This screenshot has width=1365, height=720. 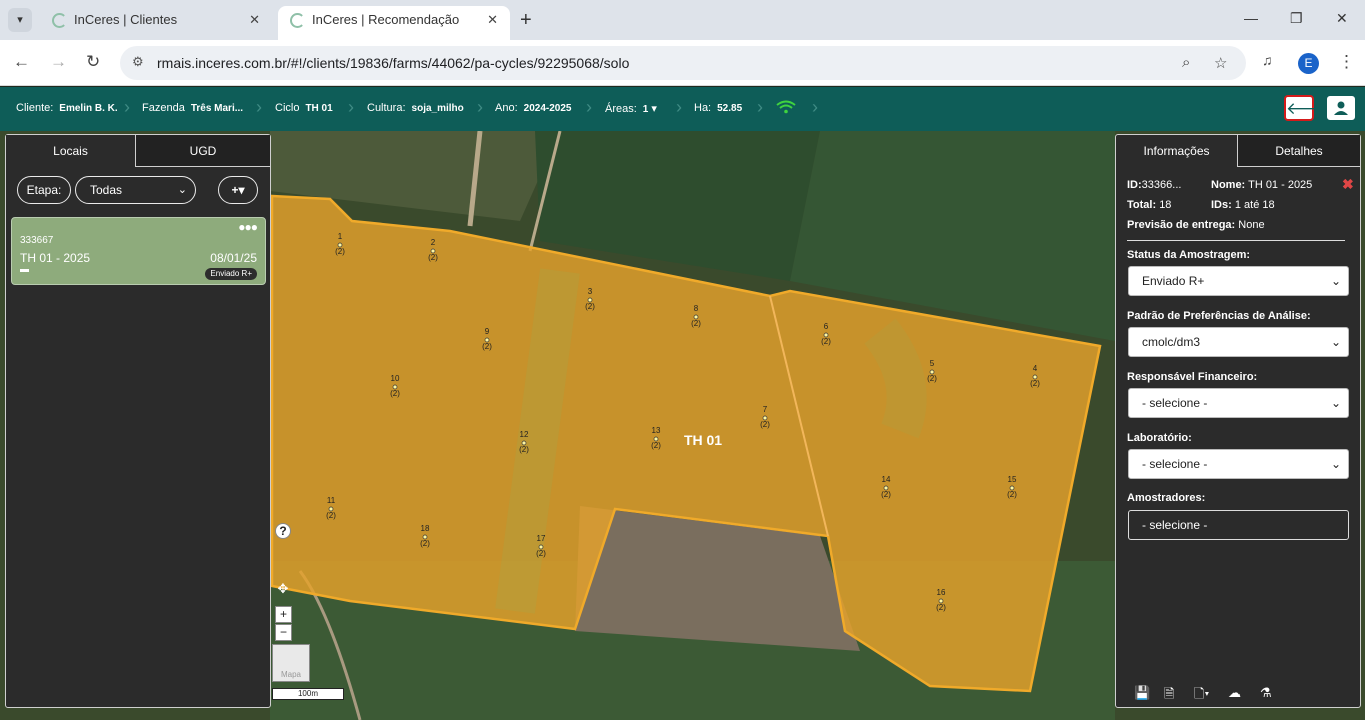 What do you see at coordinates (233, 258) in the screenshot?
I see `card-date: 08/01/25` at bounding box center [233, 258].